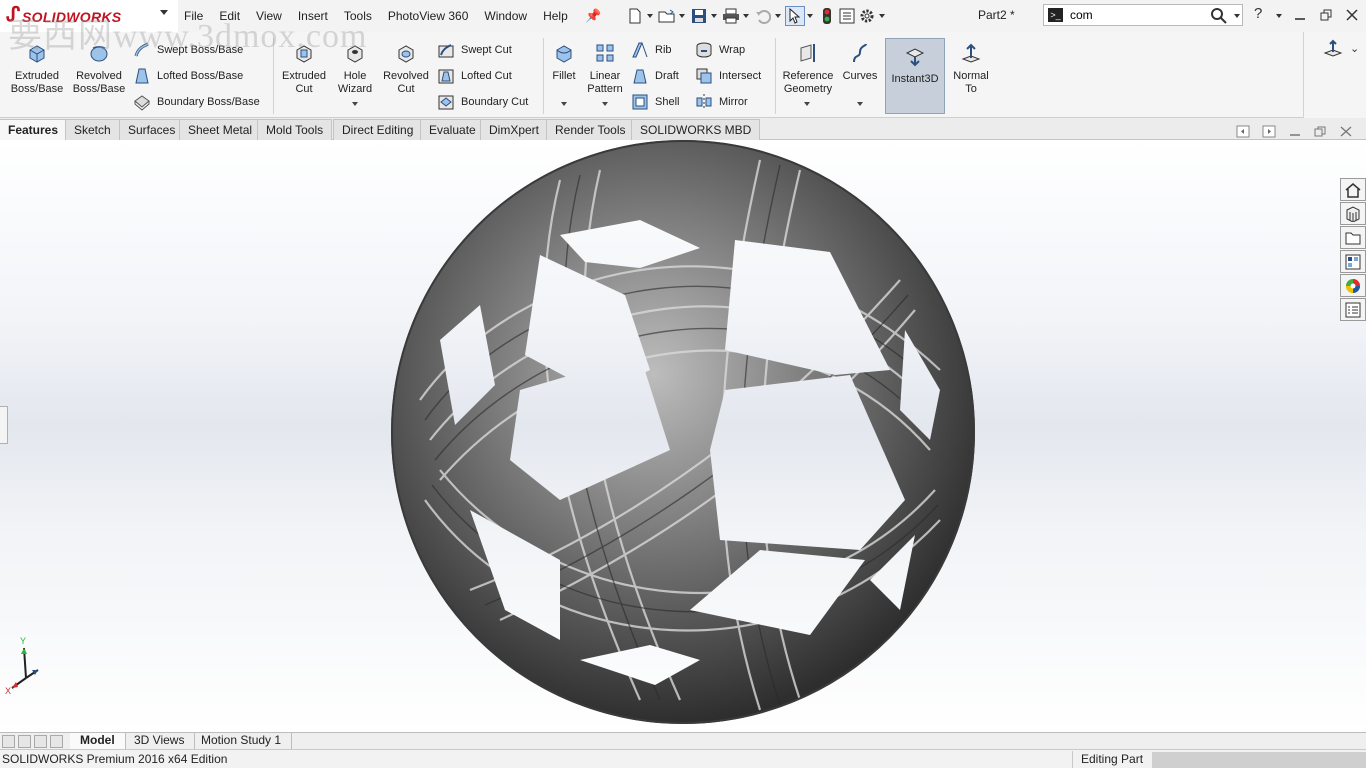 The width and height of the screenshot is (1366, 768). Describe the element at coordinates (1353, 309) in the screenshot. I see `task-pane-custom-properties` at that location.